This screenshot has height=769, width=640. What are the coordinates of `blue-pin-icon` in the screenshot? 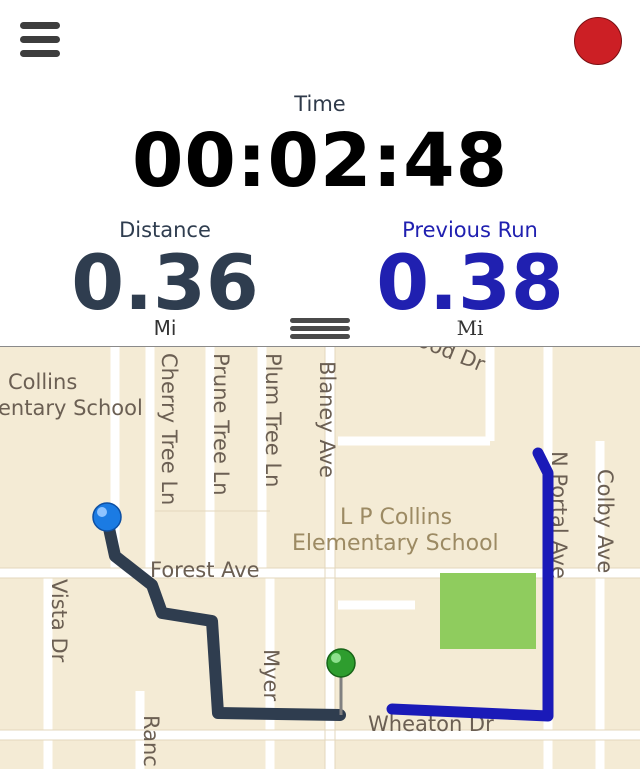 It's located at (107, 517).